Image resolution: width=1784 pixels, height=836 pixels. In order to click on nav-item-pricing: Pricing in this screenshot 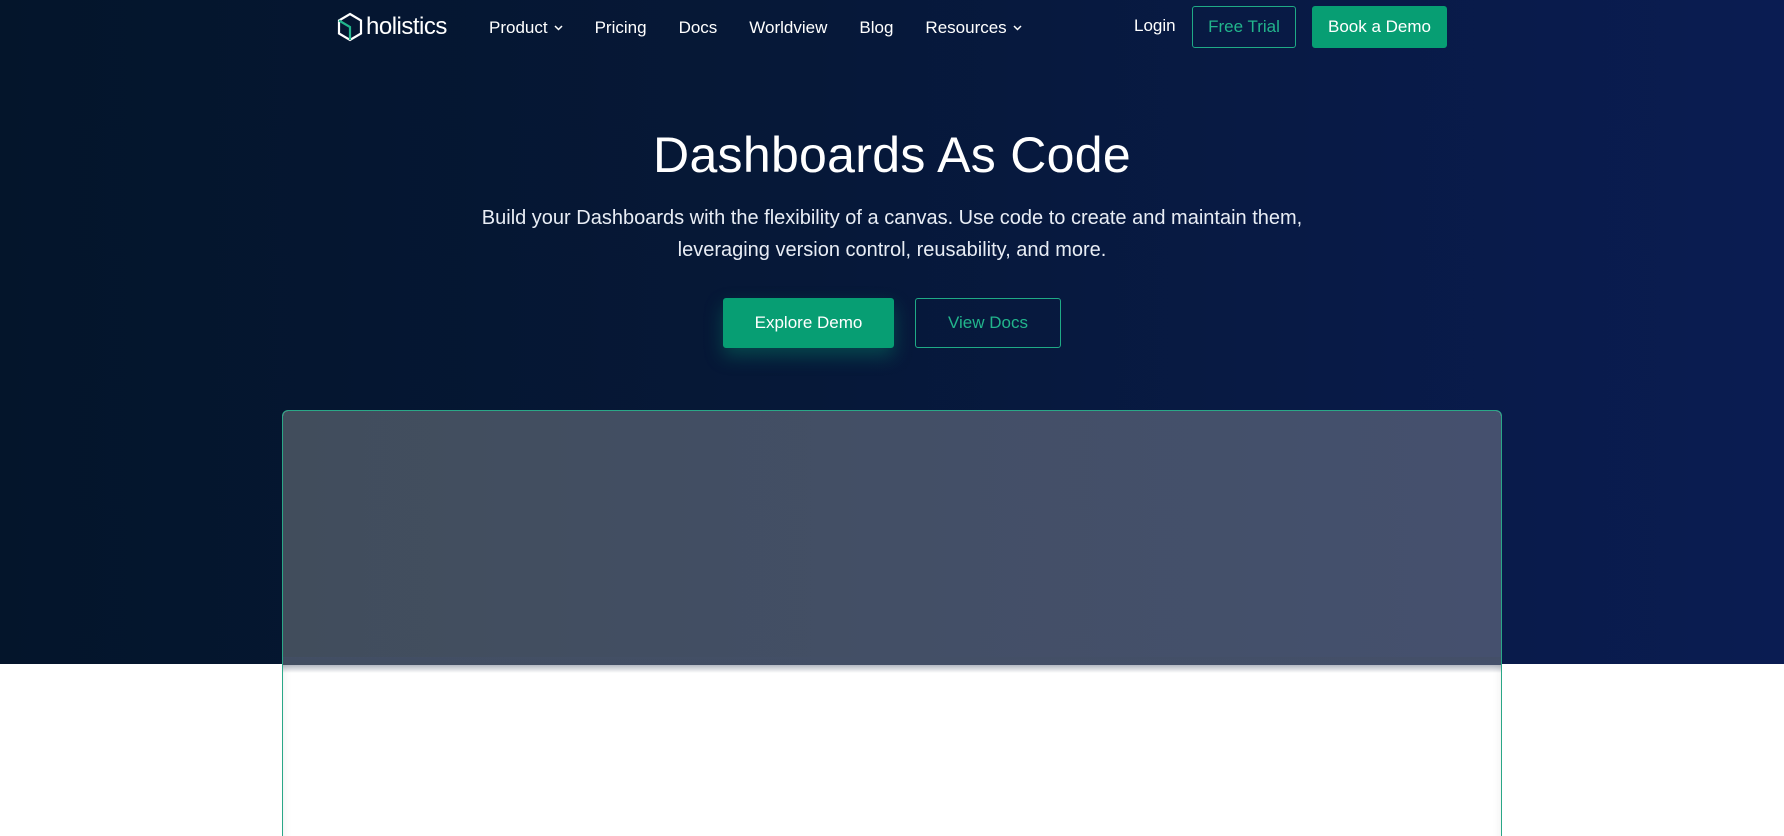, I will do `click(621, 28)`.